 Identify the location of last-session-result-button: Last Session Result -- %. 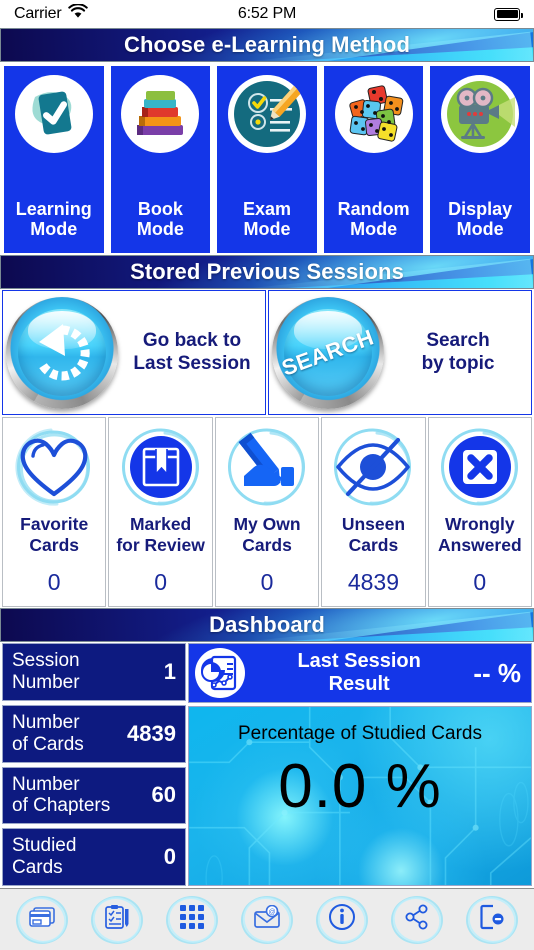
(360, 673).